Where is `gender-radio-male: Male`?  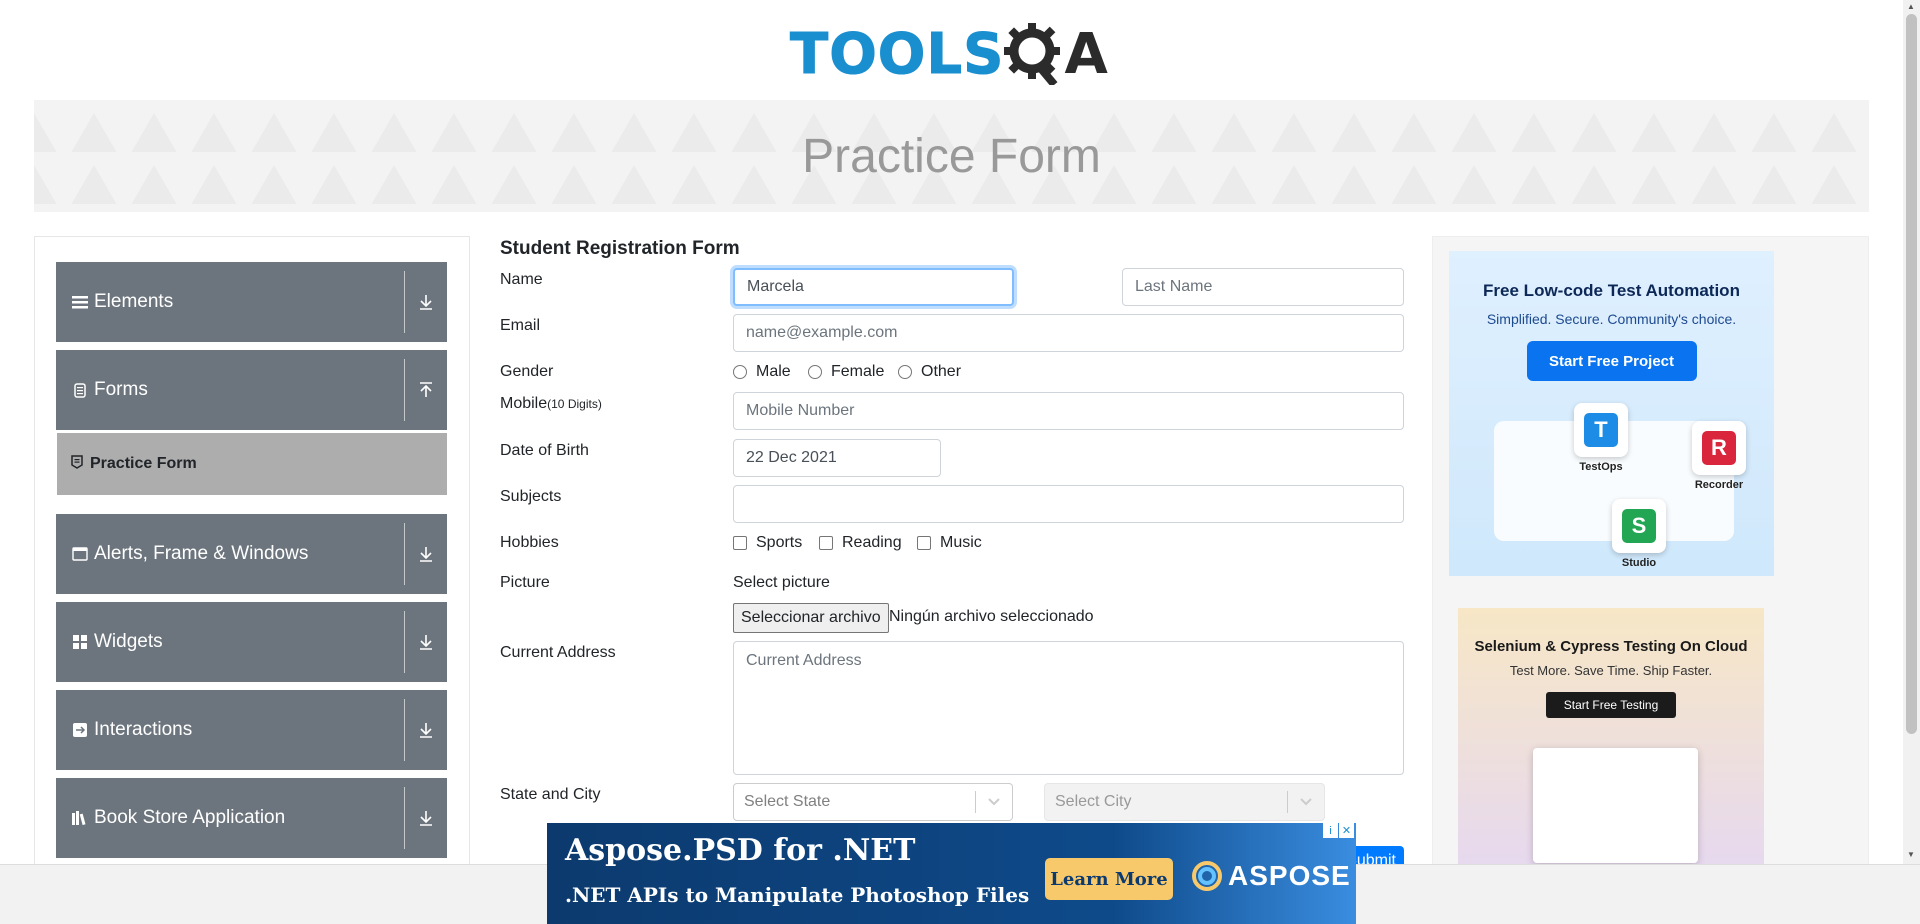
gender-radio-male: Male is located at coordinates (762, 372).